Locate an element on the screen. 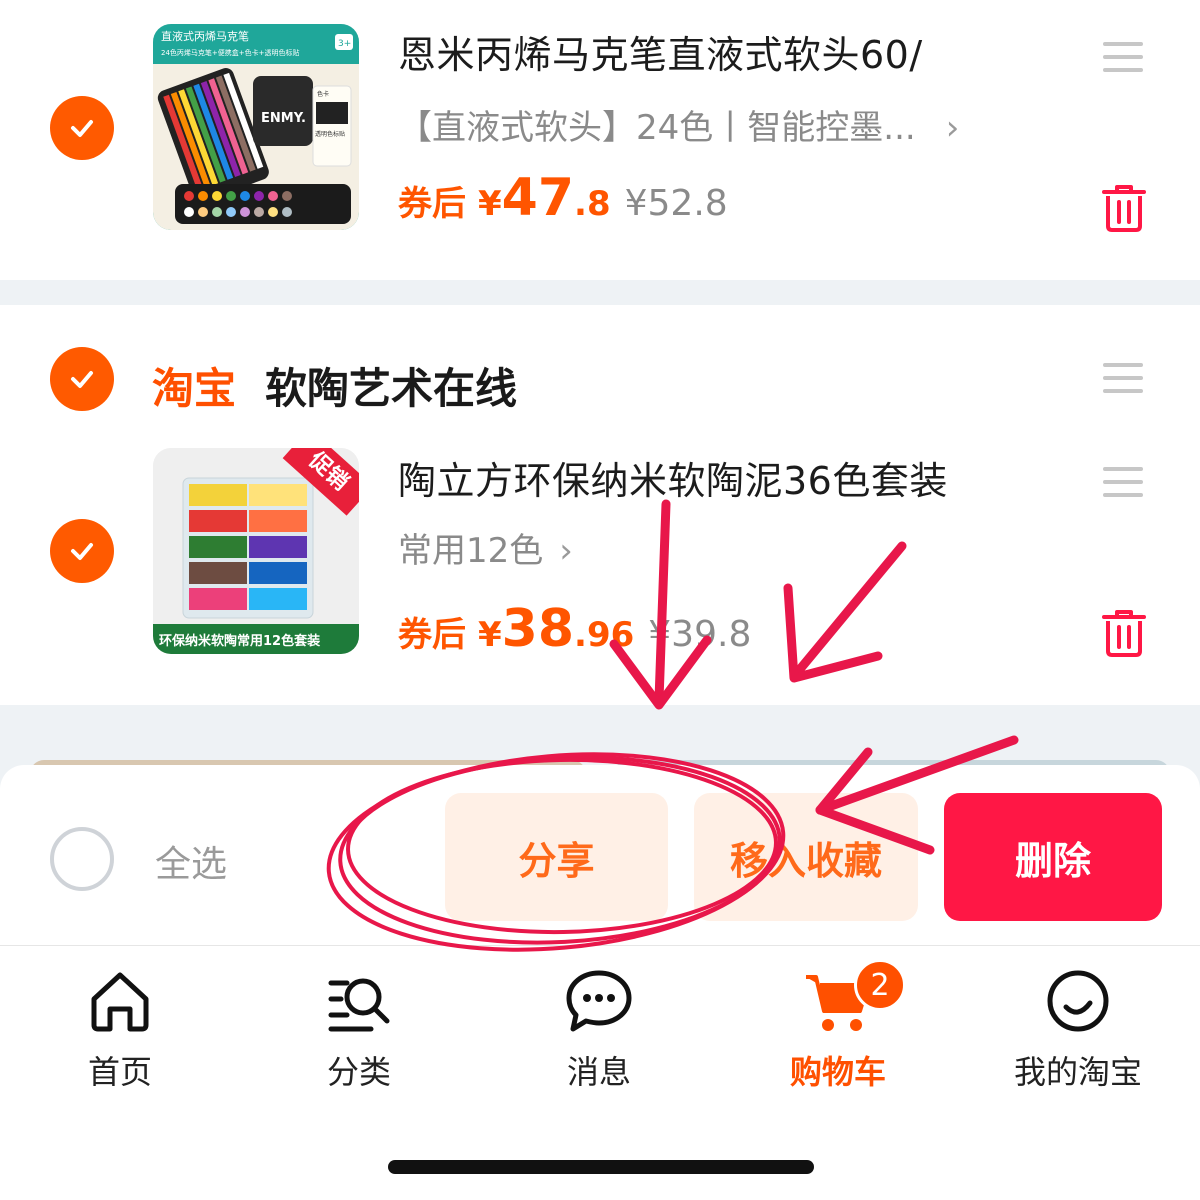 The image size is (1200, 1200). tab-home: 首页 is located at coordinates (120, 1028).